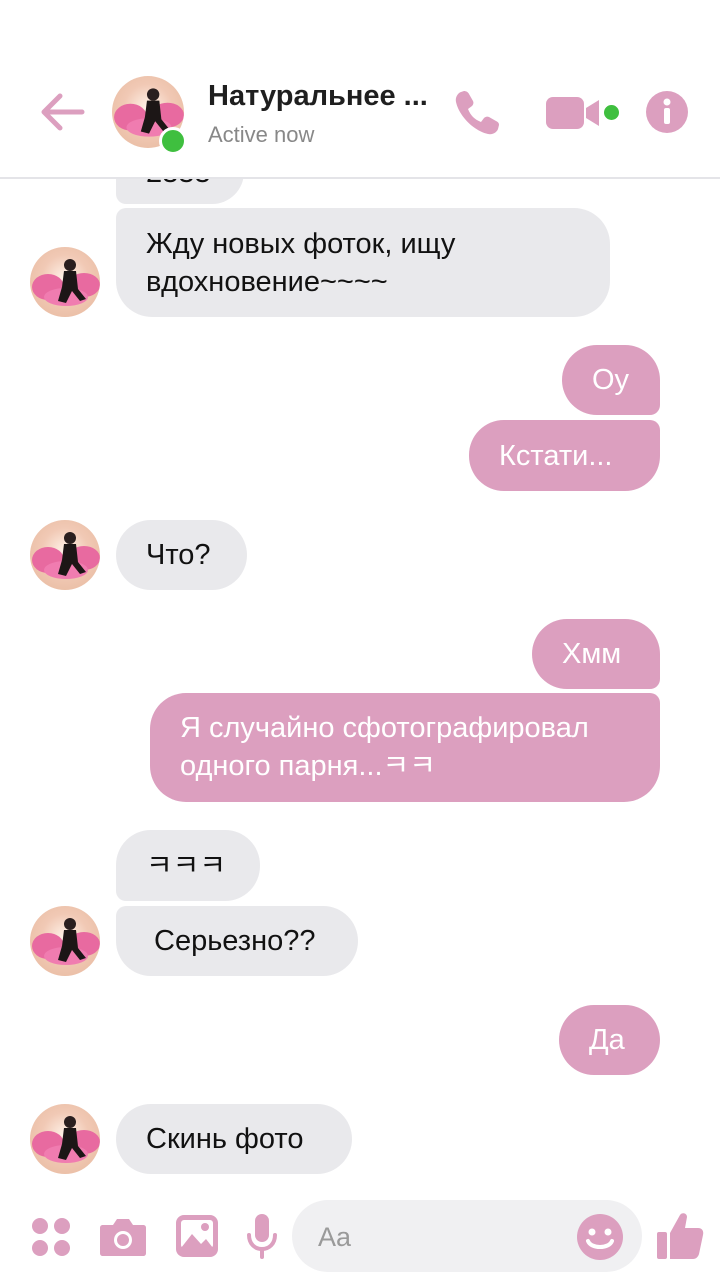 The height and width of the screenshot is (1280, 720). I want to click on contact-status: Active now, so click(261, 134).